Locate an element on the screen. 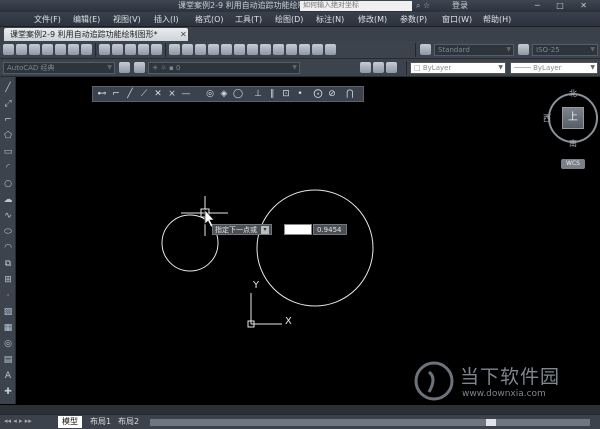  properties-icon is located at coordinates (252, 49).